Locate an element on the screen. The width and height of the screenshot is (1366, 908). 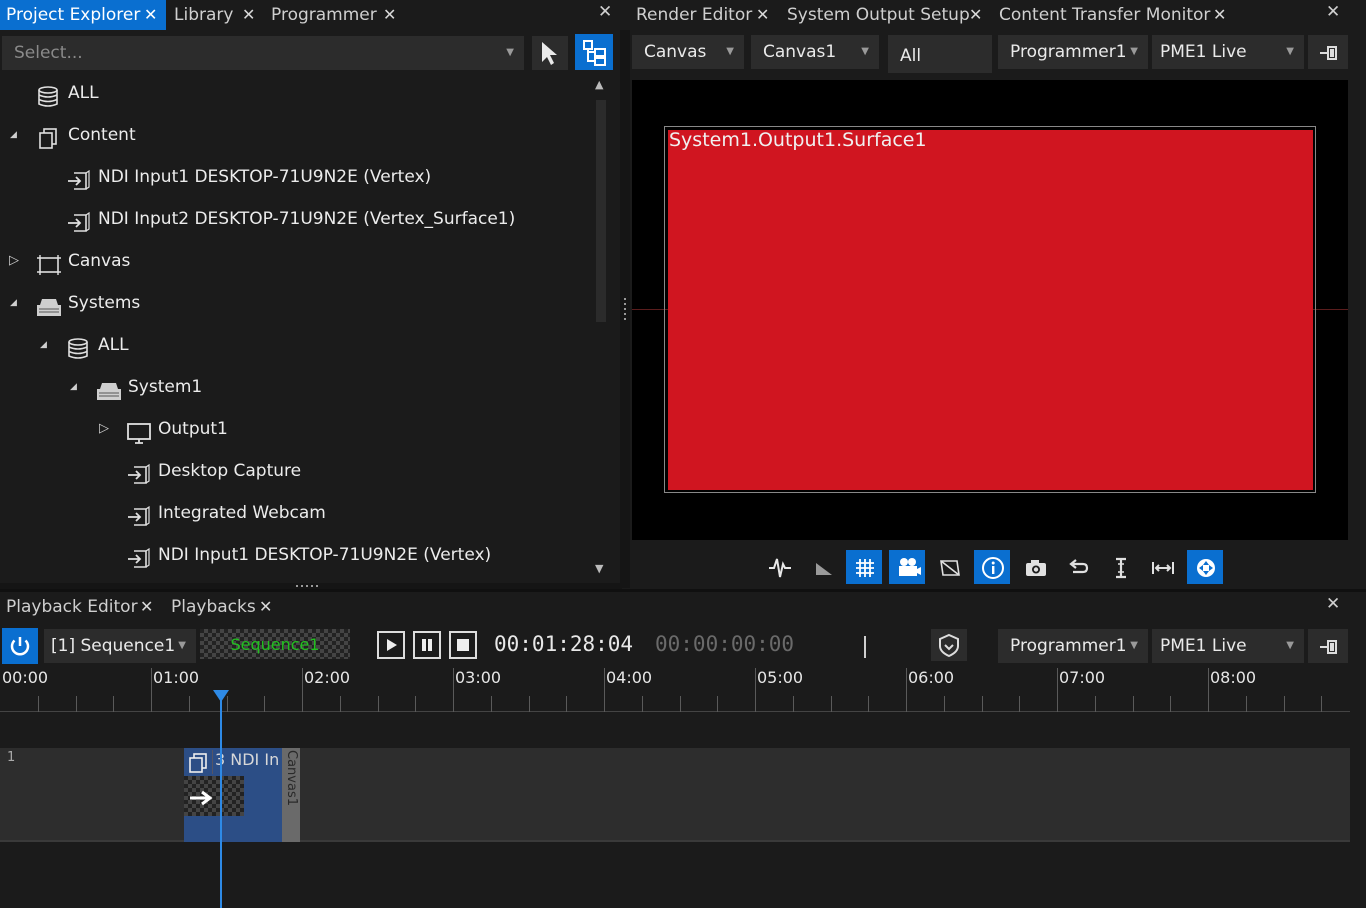
tree-item: Desktop Capture is located at coordinates (296, 471).